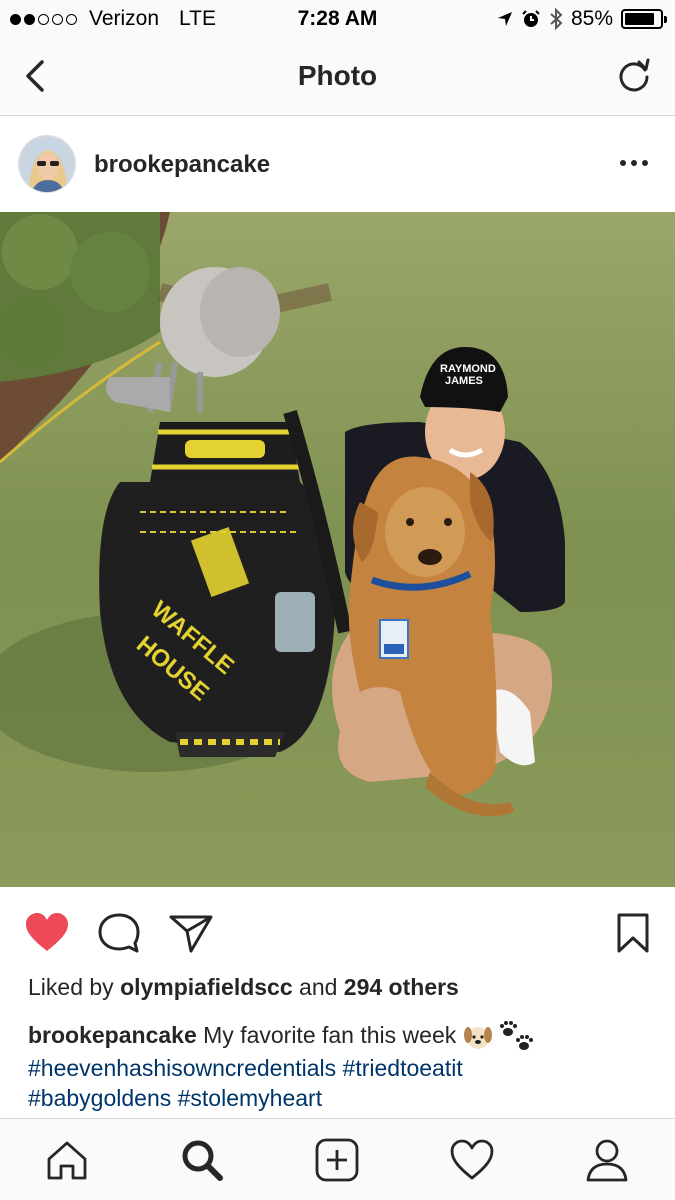  What do you see at coordinates (472, 1160) in the screenshot?
I see `activity-heart-icon` at bounding box center [472, 1160].